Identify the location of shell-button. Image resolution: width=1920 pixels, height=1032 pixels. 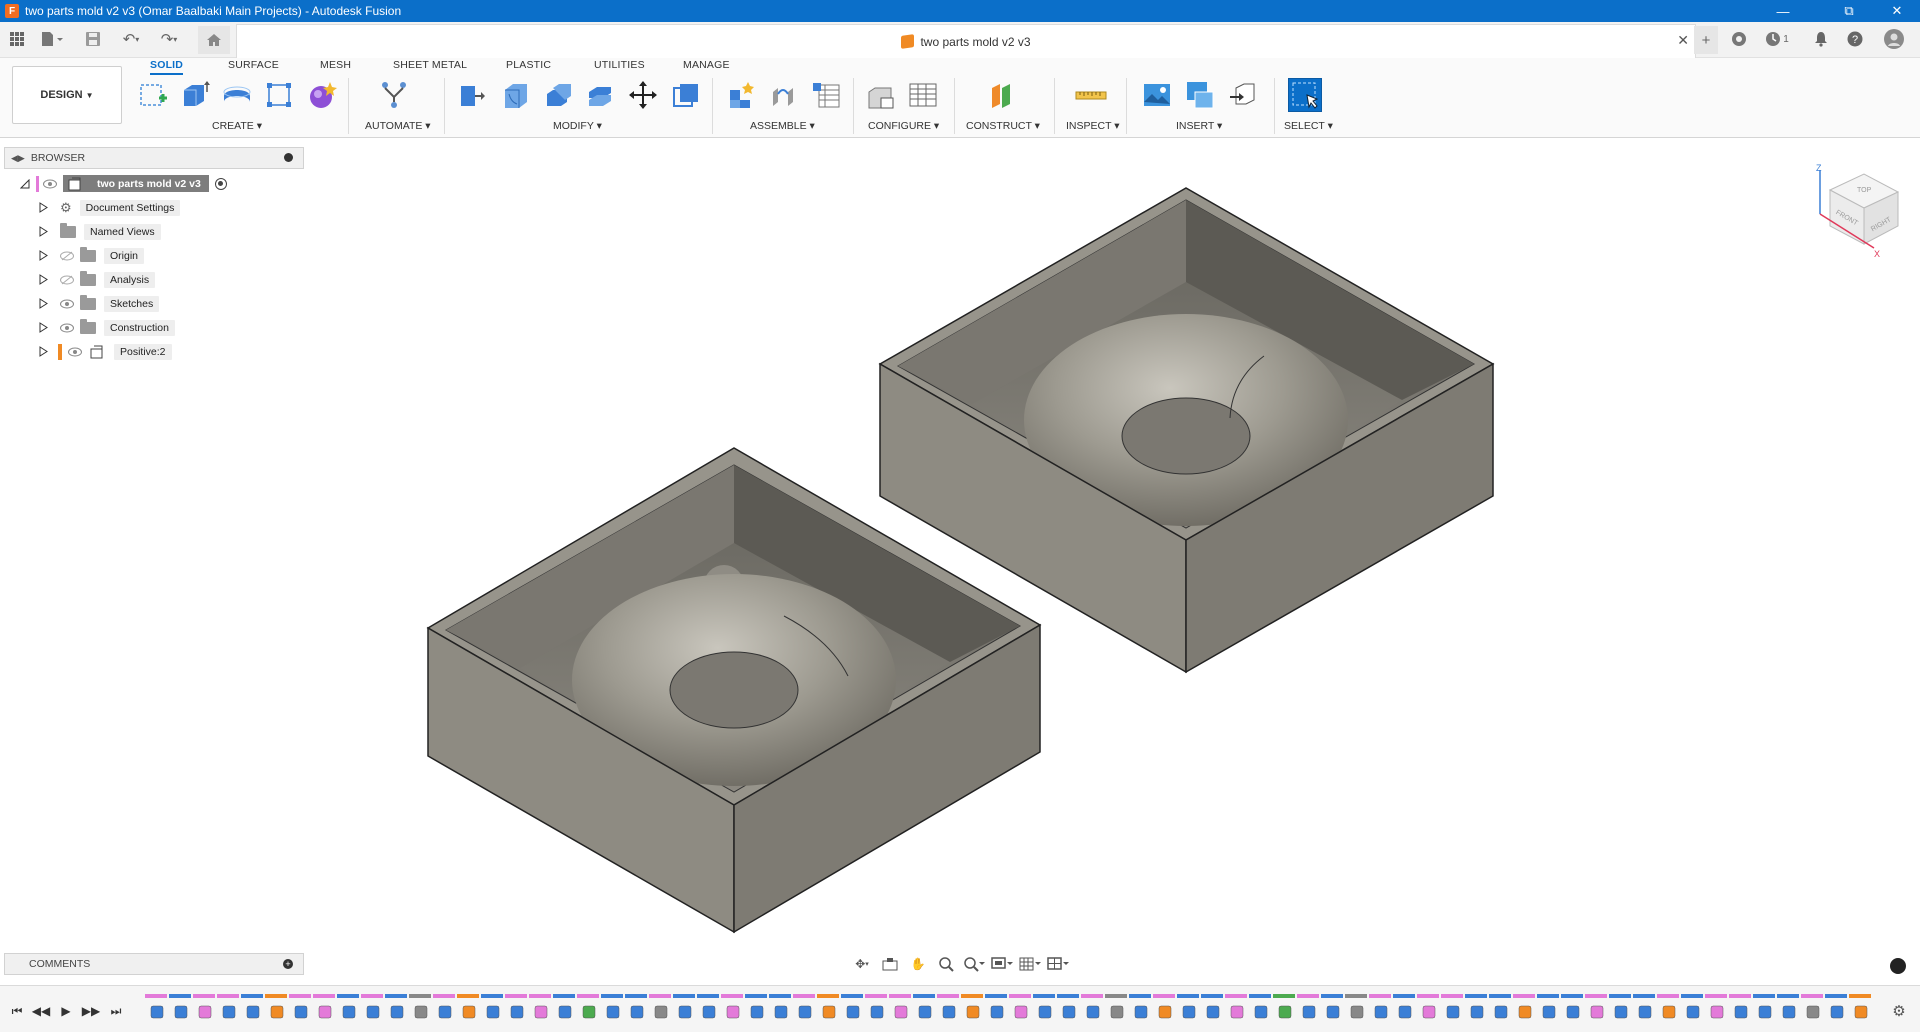
(558, 95).